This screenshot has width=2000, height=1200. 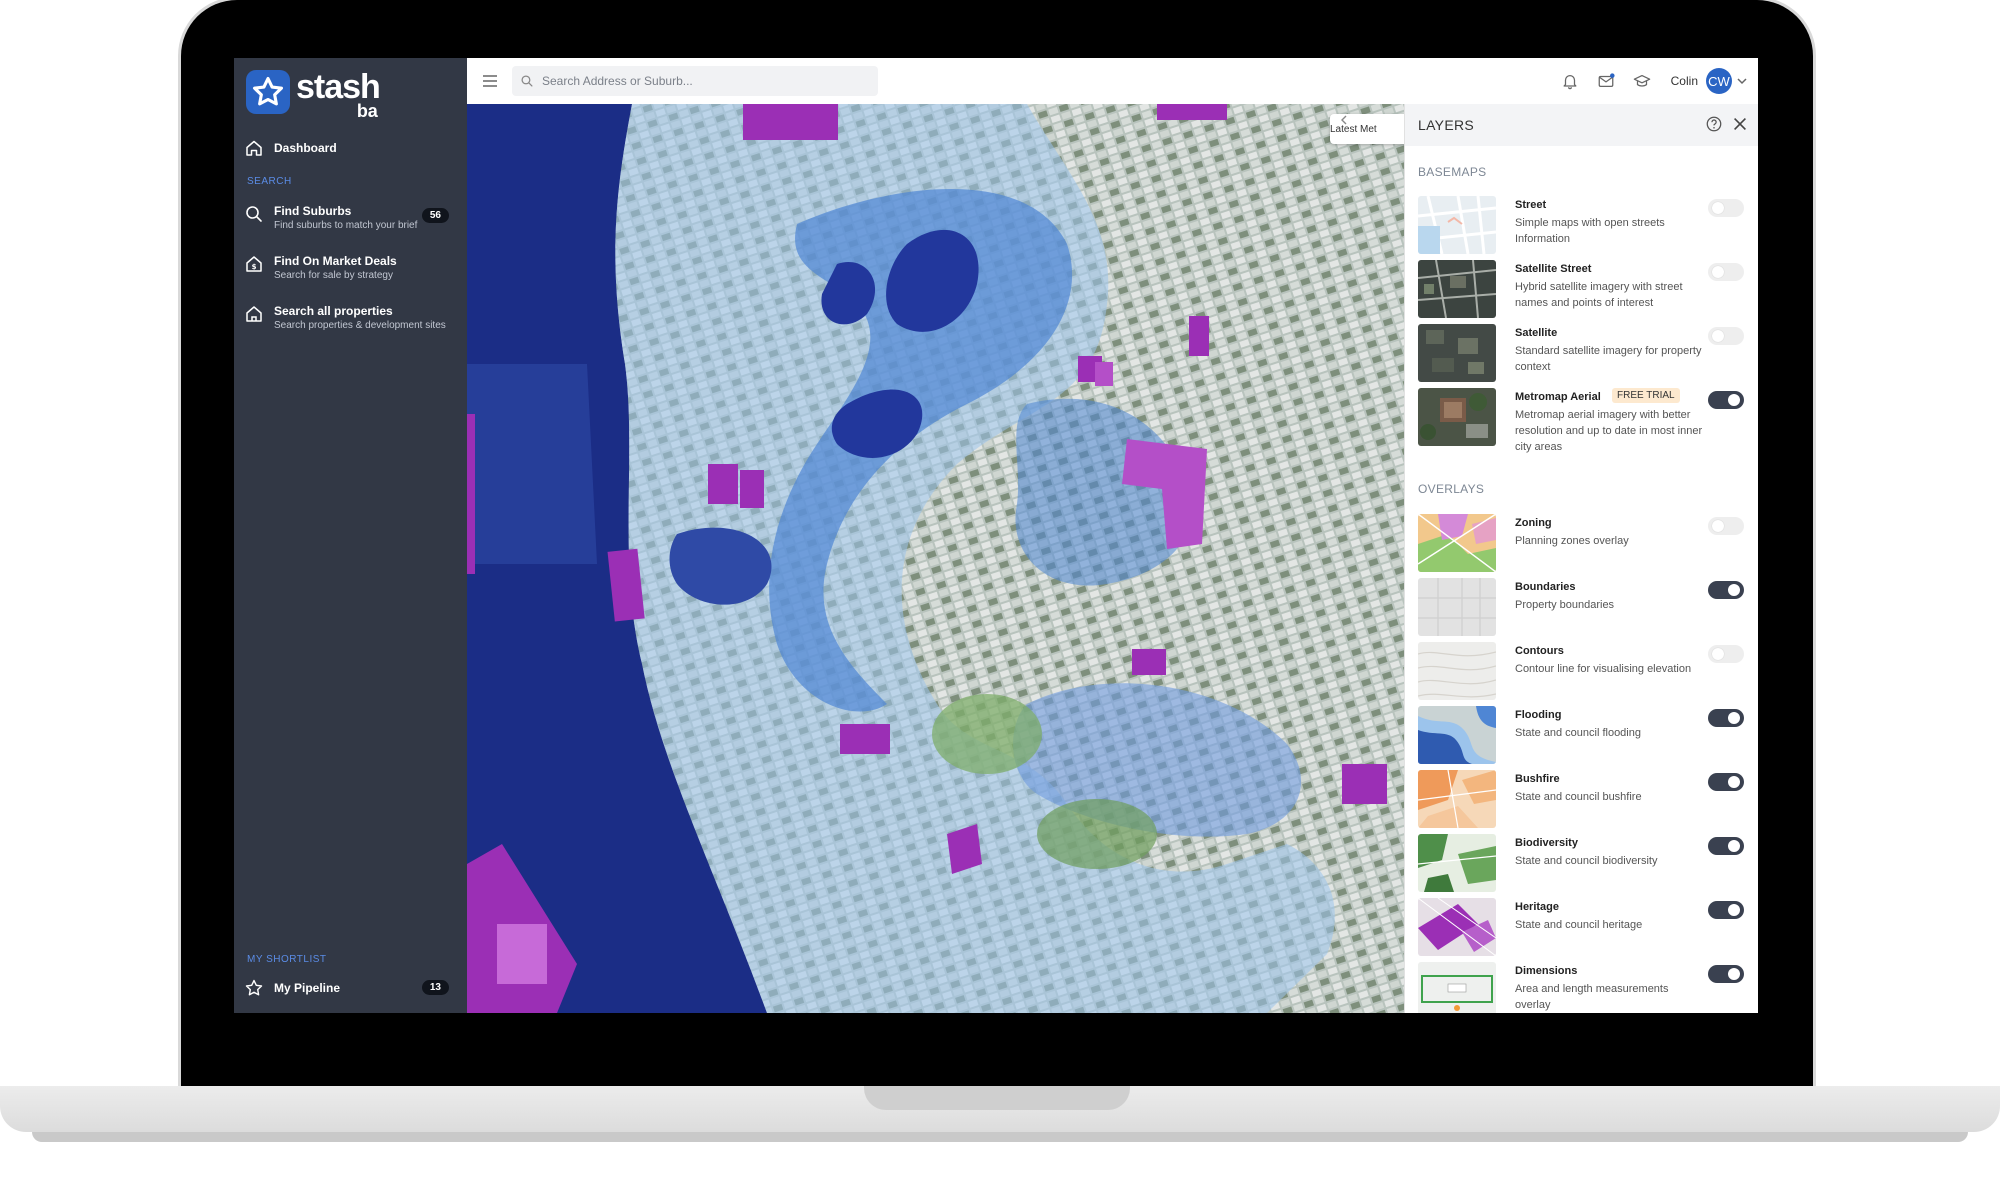 What do you see at coordinates (351, 148) in the screenshot?
I see `sidebar-item-dashboard: Dashboard` at bounding box center [351, 148].